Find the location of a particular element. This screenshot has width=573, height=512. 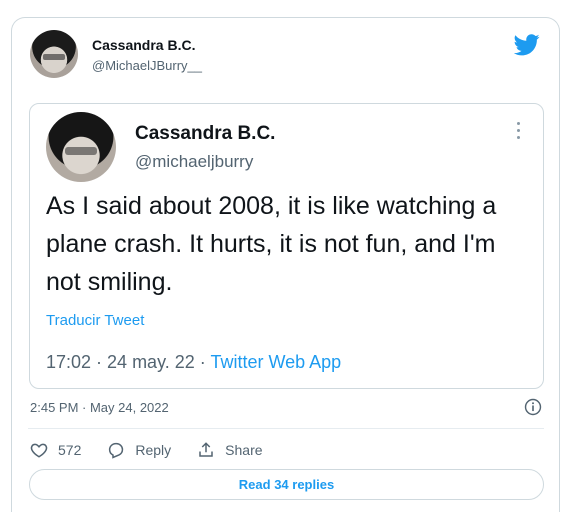

quoted-author-handle: @michaeljburry is located at coordinates (194, 162).